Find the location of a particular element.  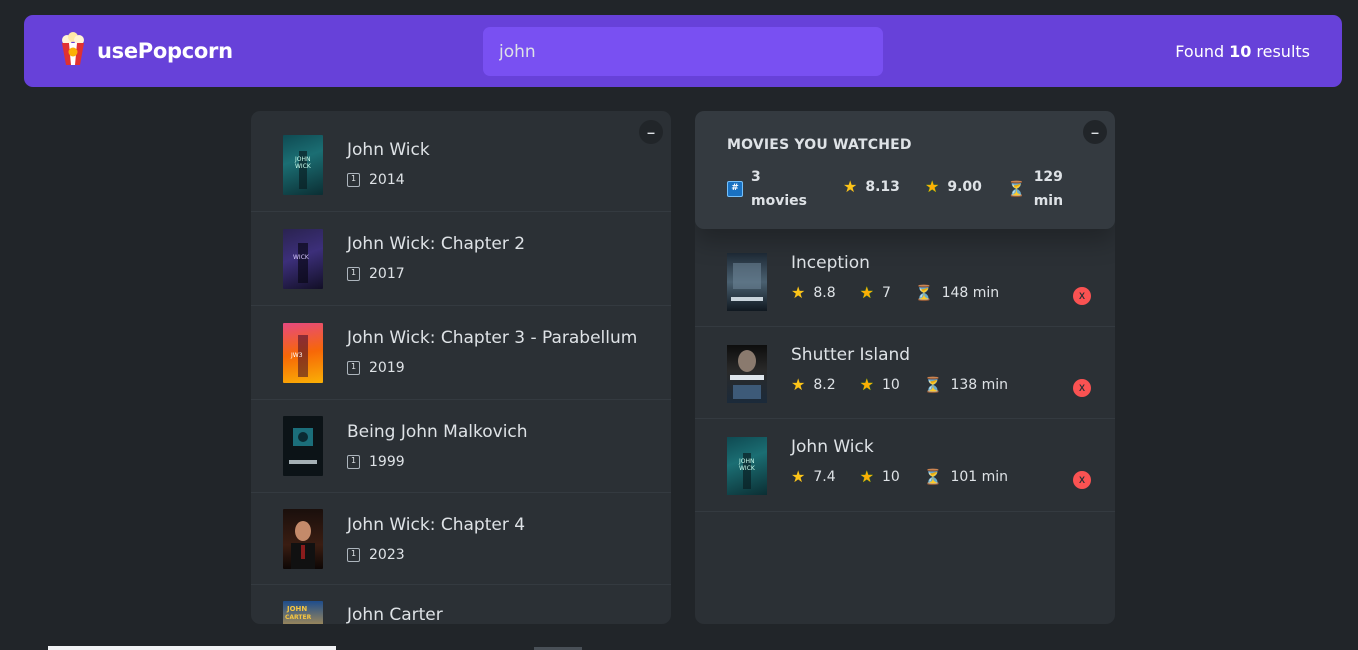

year-text: 2019 is located at coordinates (387, 368).